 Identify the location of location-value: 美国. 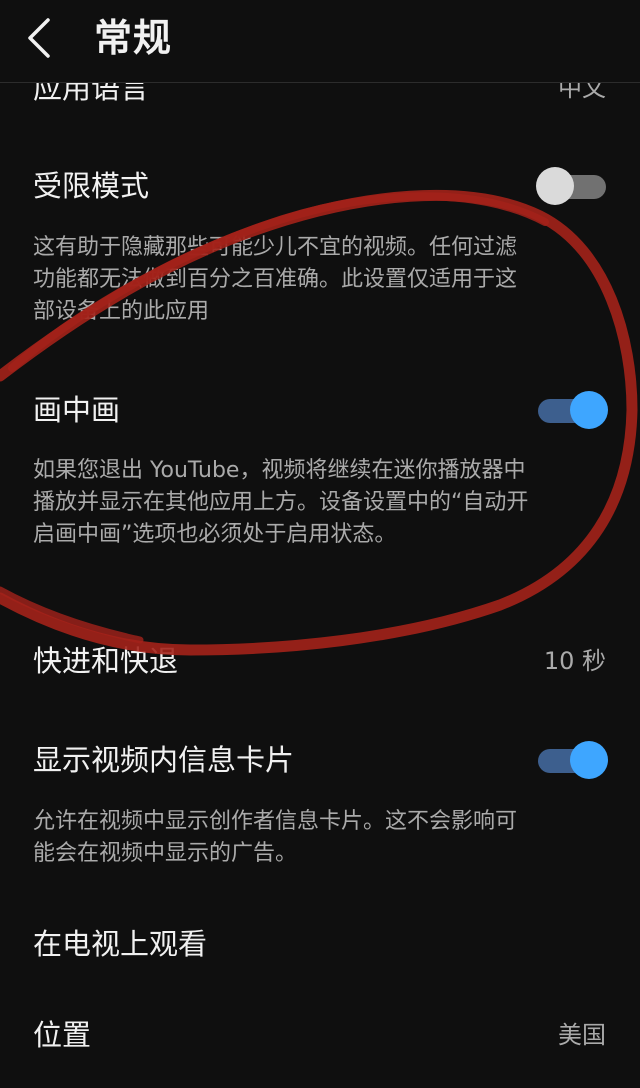
(582, 1035).